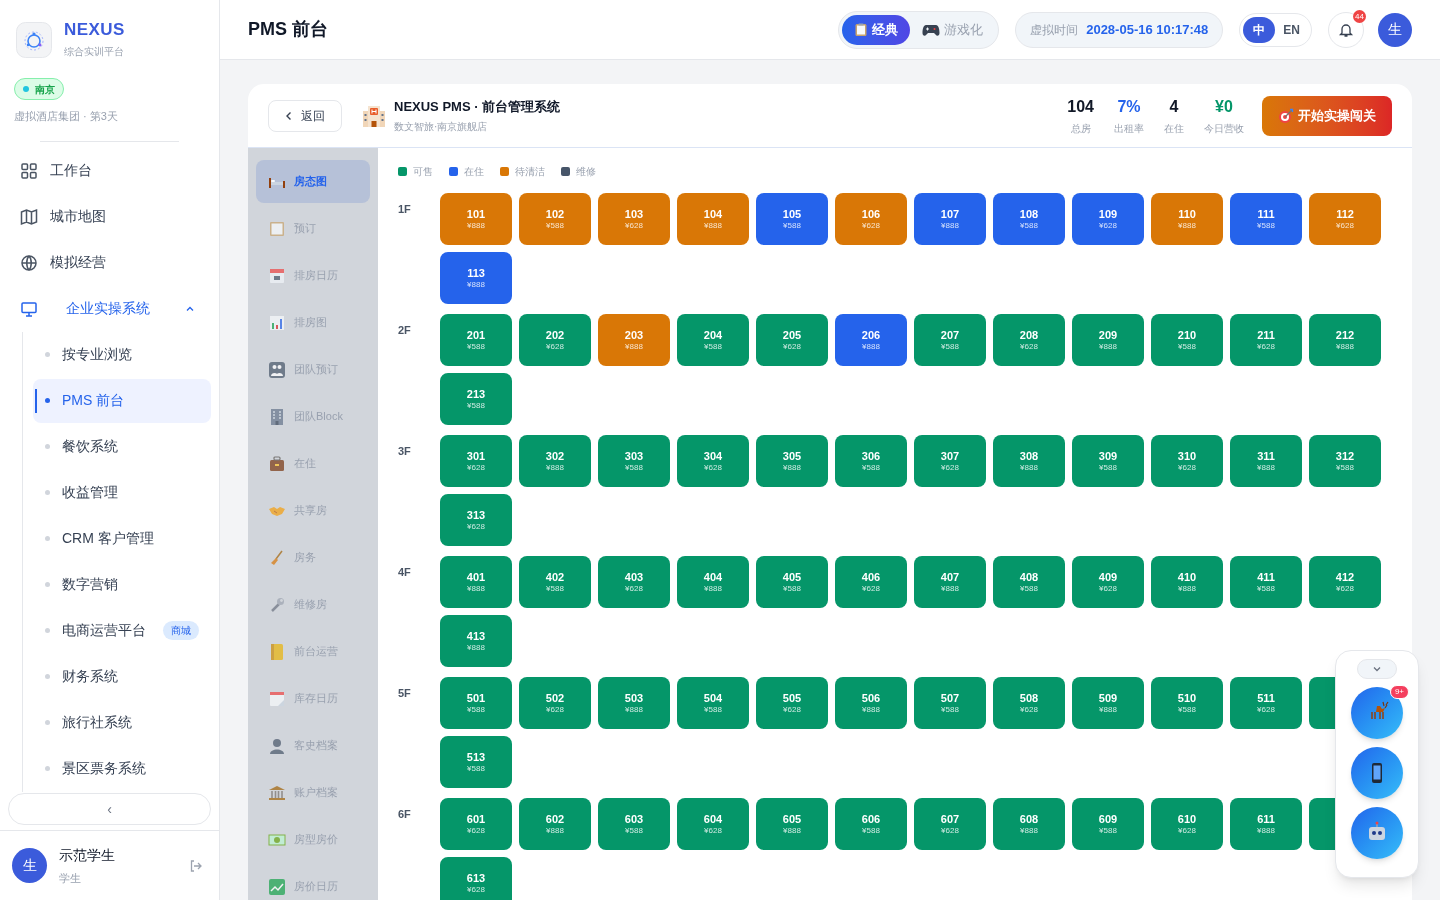 This screenshot has height=900, width=1440. What do you see at coordinates (792, 824) in the screenshot?
I see `room-tile: 605 ¥888` at bounding box center [792, 824].